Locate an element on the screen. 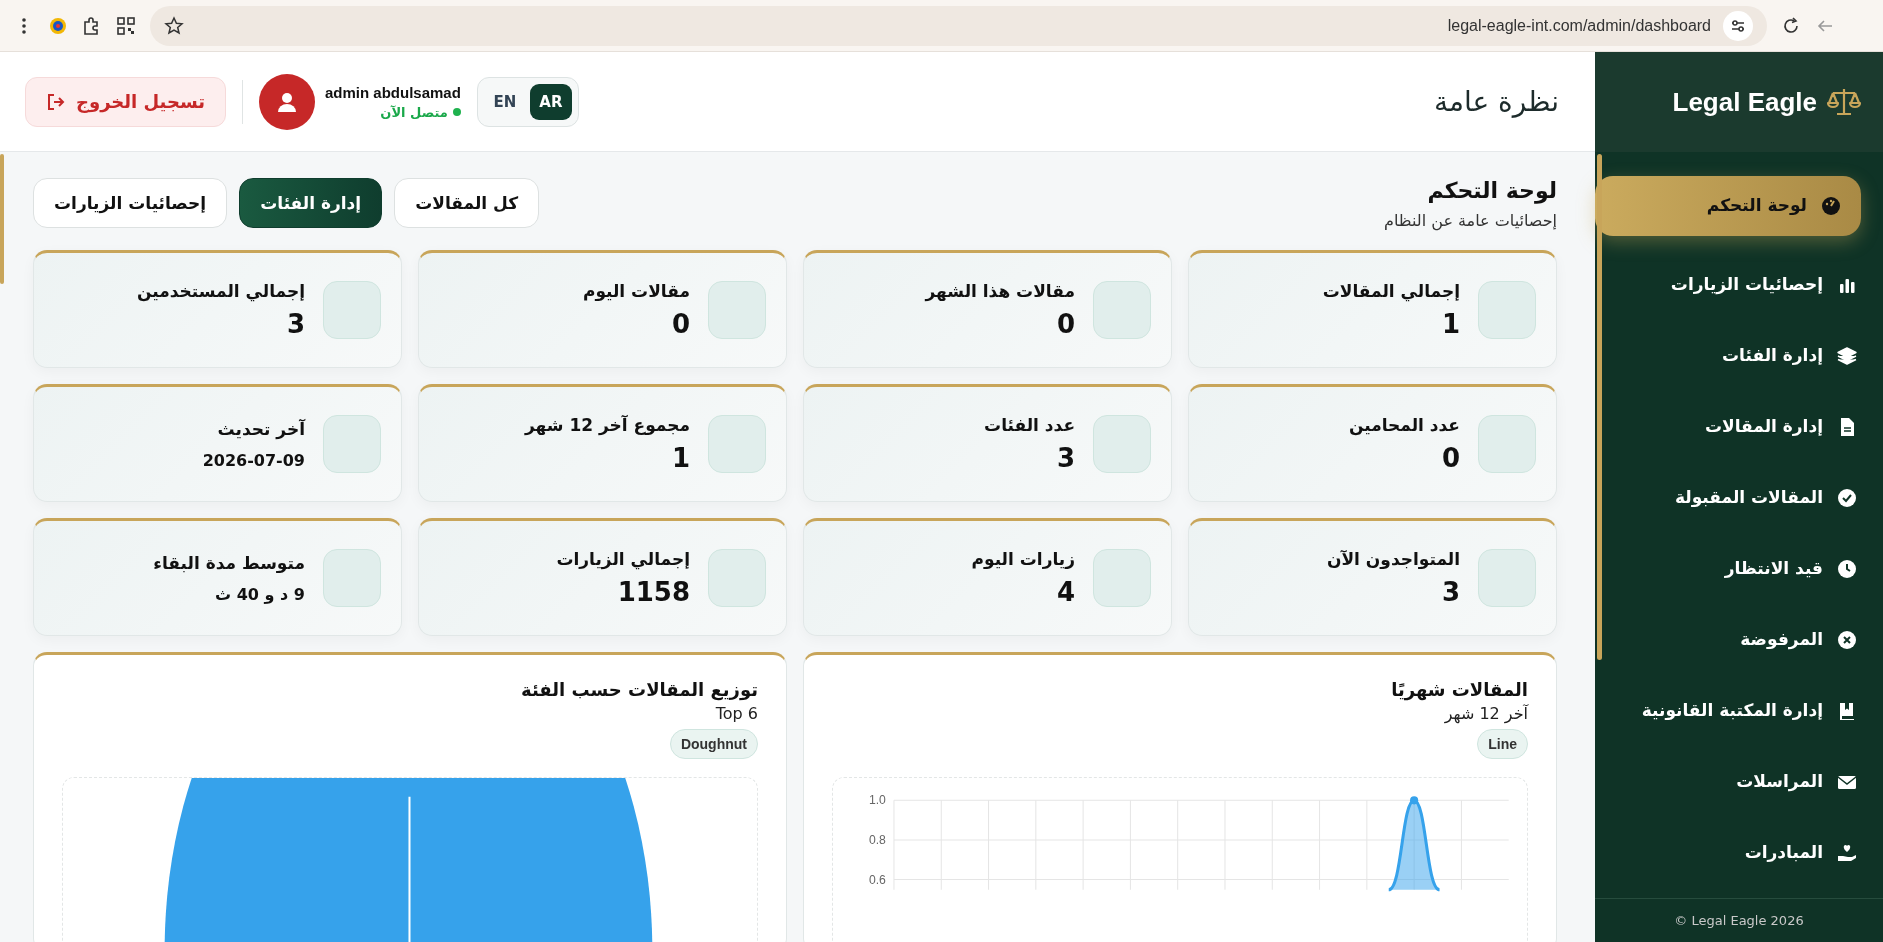 Image resolution: width=1883 pixels, height=942 pixels. y-tick-label: 0.8 is located at coordinates (877, 840).